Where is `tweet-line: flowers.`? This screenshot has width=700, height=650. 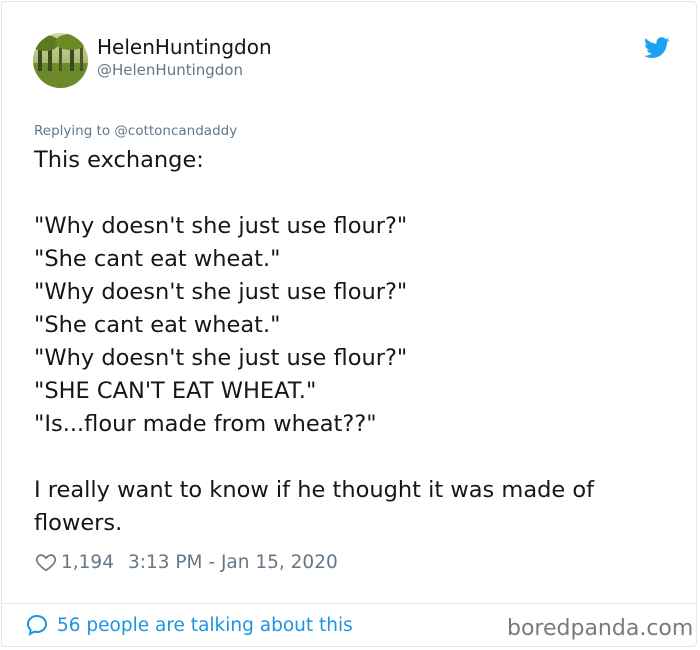 tweet-line: flowers. is located at coordinates (78, 523).